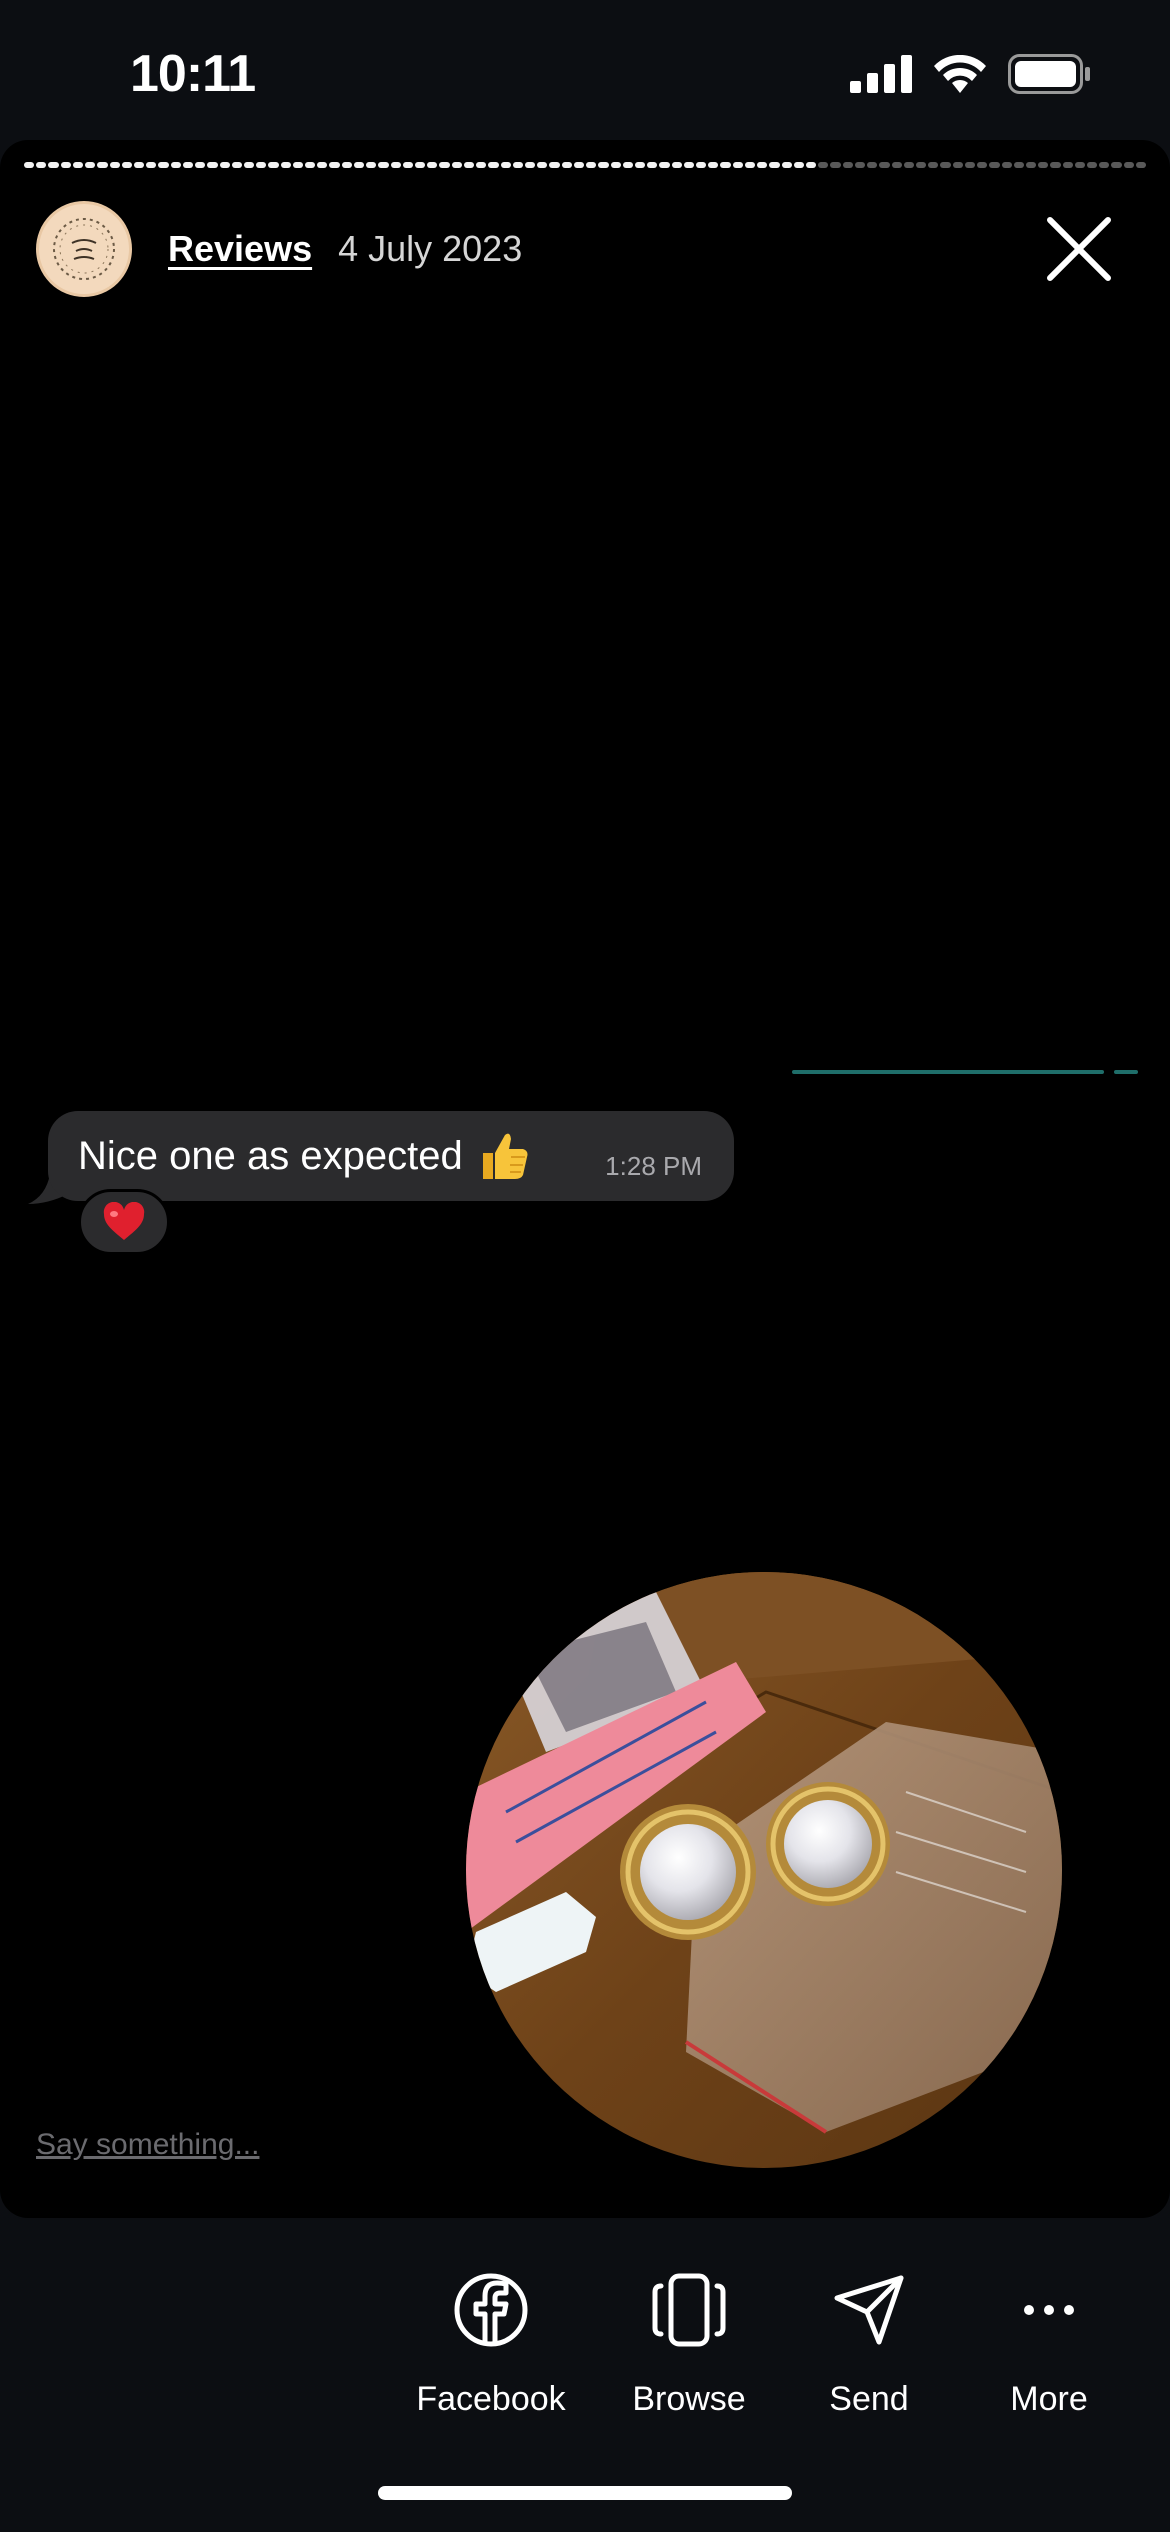 The height and width of the screenshot is (2532, 1170). I want to click on send-icon, so click(869, 2310).